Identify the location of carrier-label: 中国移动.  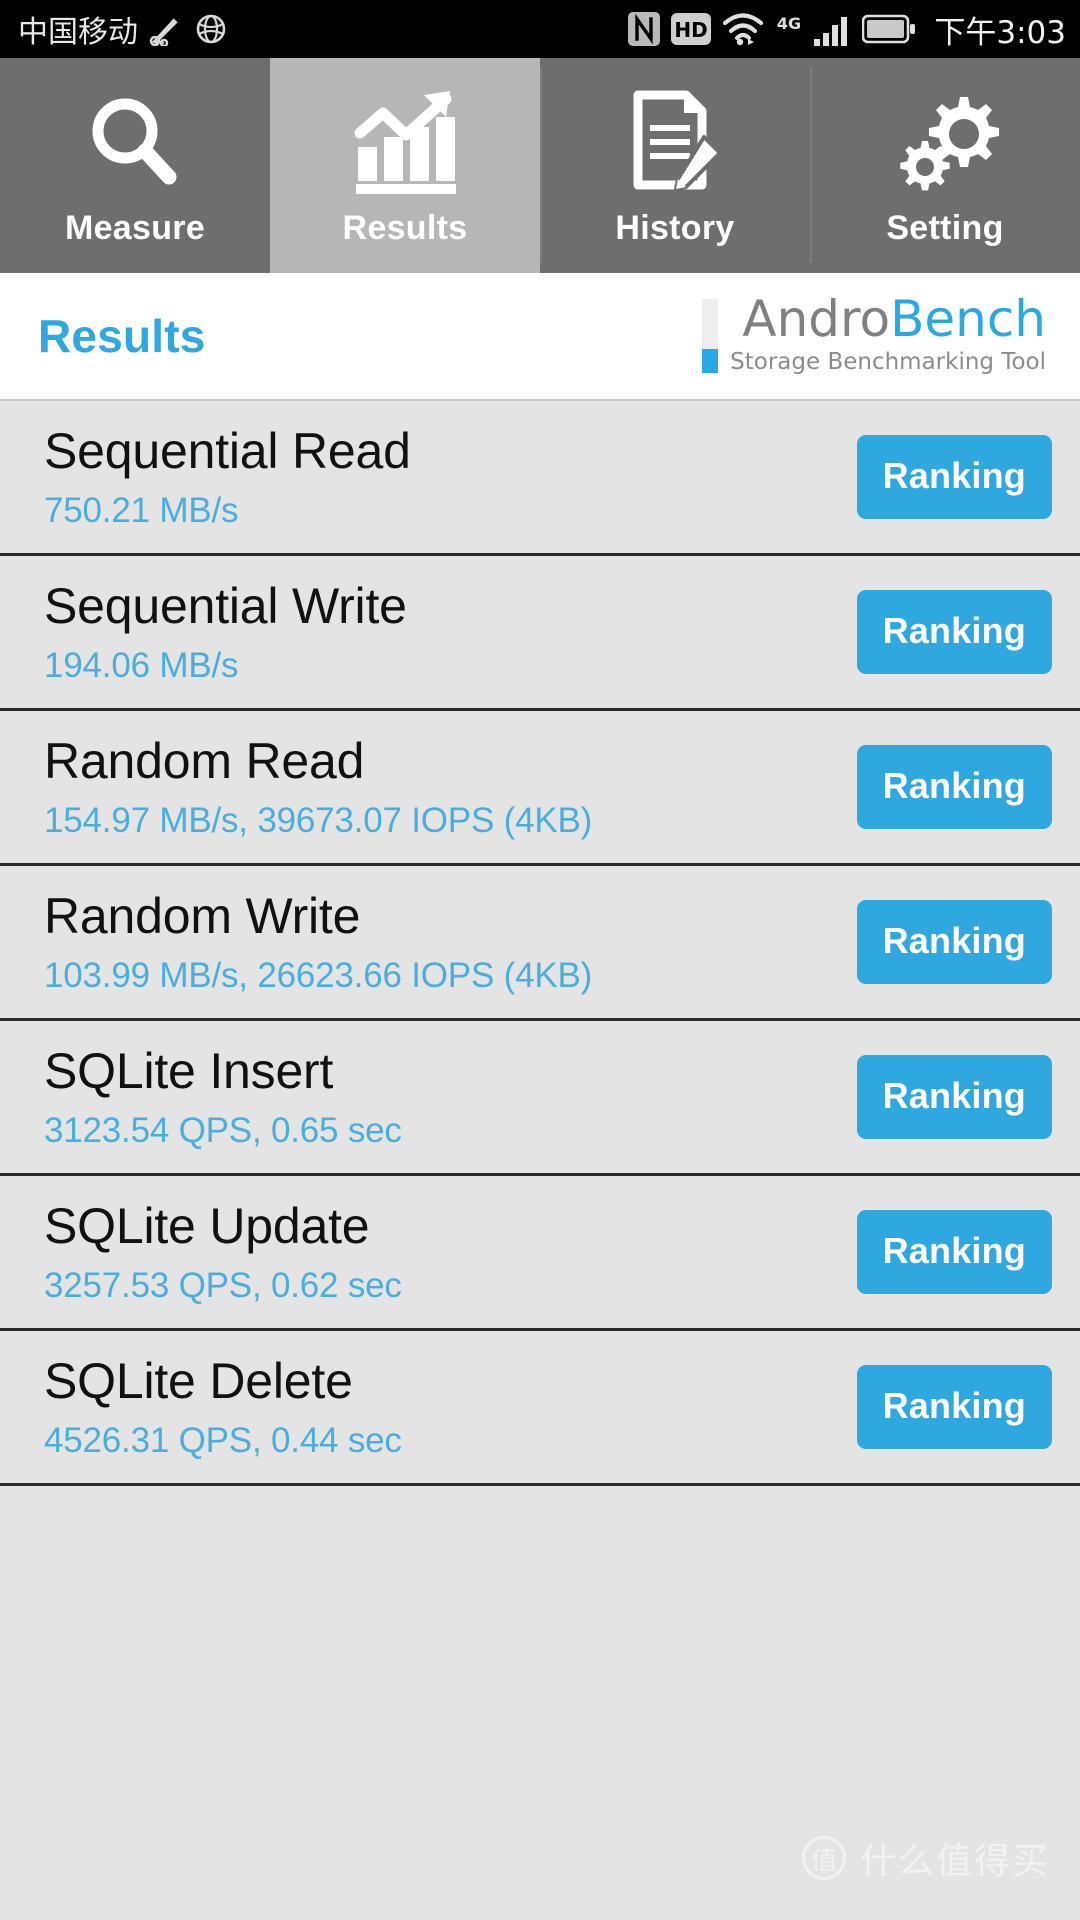
(78, 32).